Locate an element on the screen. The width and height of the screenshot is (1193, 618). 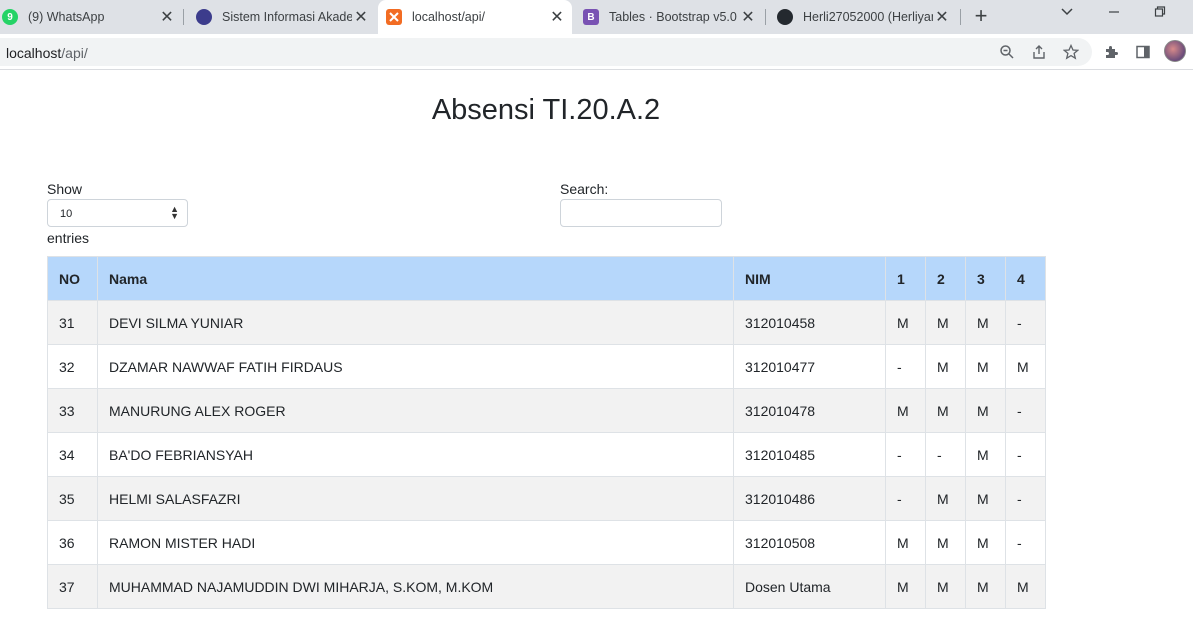
tab-github: Herli27052000 (Herliyans ✕ is located at coordinates (863, 17).